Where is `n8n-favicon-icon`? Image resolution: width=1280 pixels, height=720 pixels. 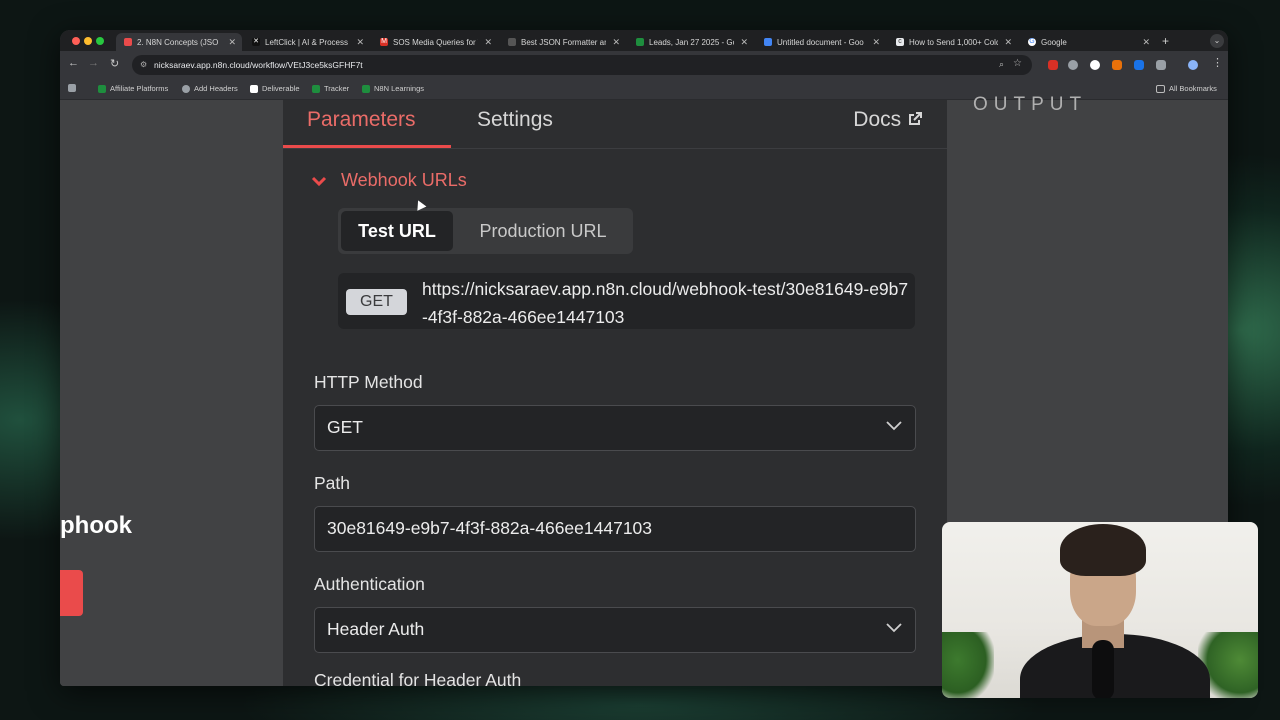 n8n-favicon-icon is located at coordinates (128, 42).